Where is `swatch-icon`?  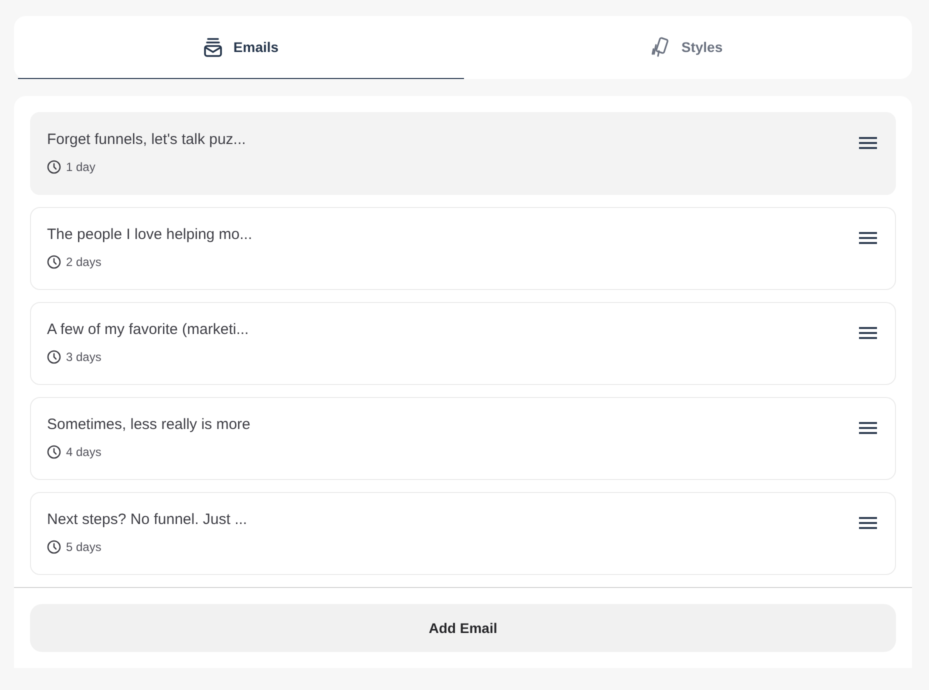 swatch-icon is located at coordinates (661, 47).